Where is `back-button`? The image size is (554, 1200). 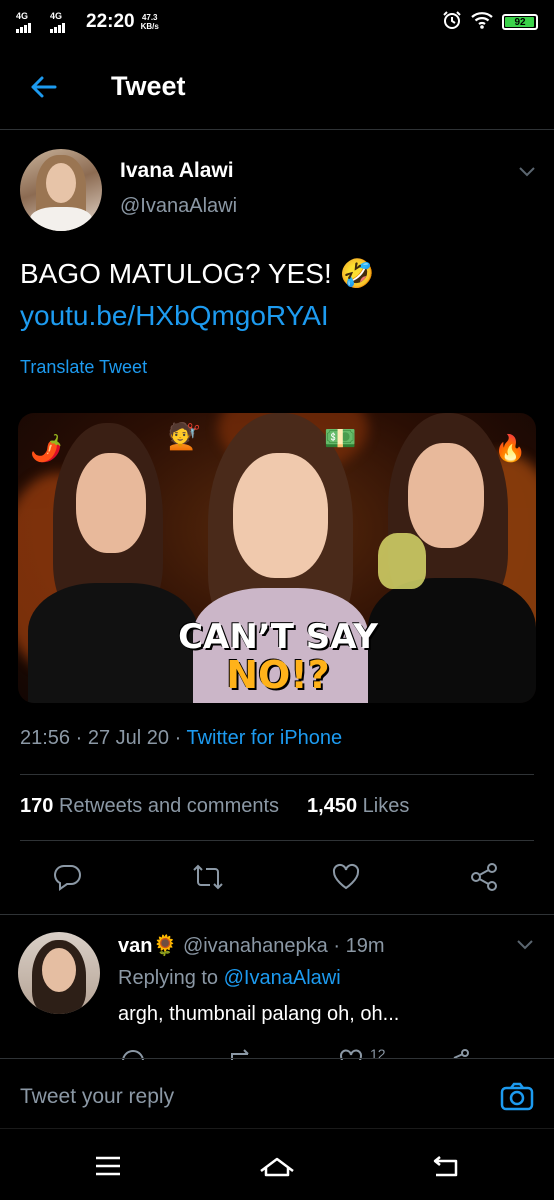
back-button is located at coordinates (43, 87).